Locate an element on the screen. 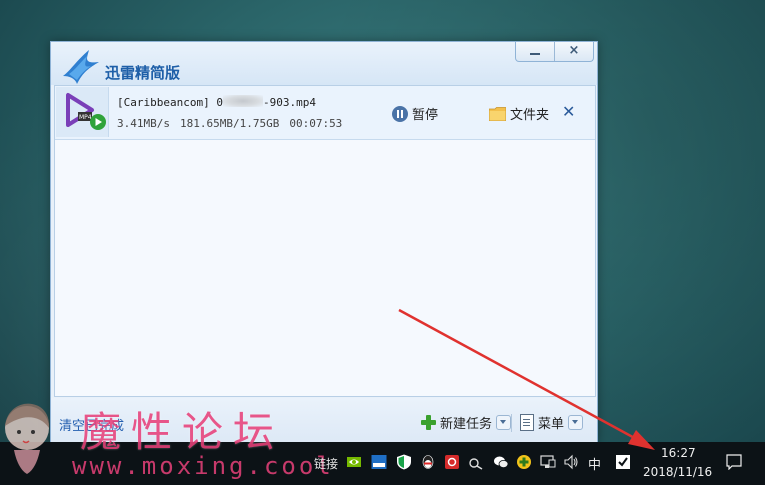 Image resolution: width=765 pixels, height=485 pixels. blurred-redaction is located at coordinates (242, 101).